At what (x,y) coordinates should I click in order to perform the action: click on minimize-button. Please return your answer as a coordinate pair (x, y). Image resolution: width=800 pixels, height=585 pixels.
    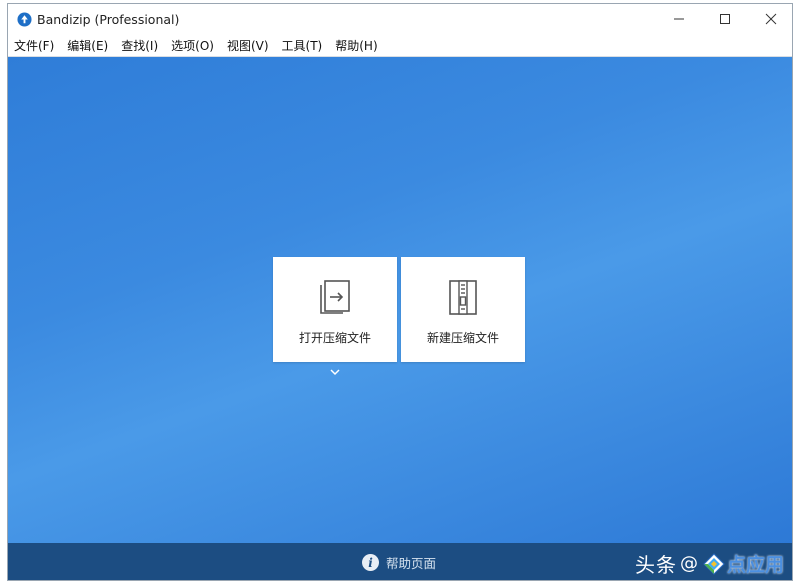
    Looking at the image, I should click on (679, 19).